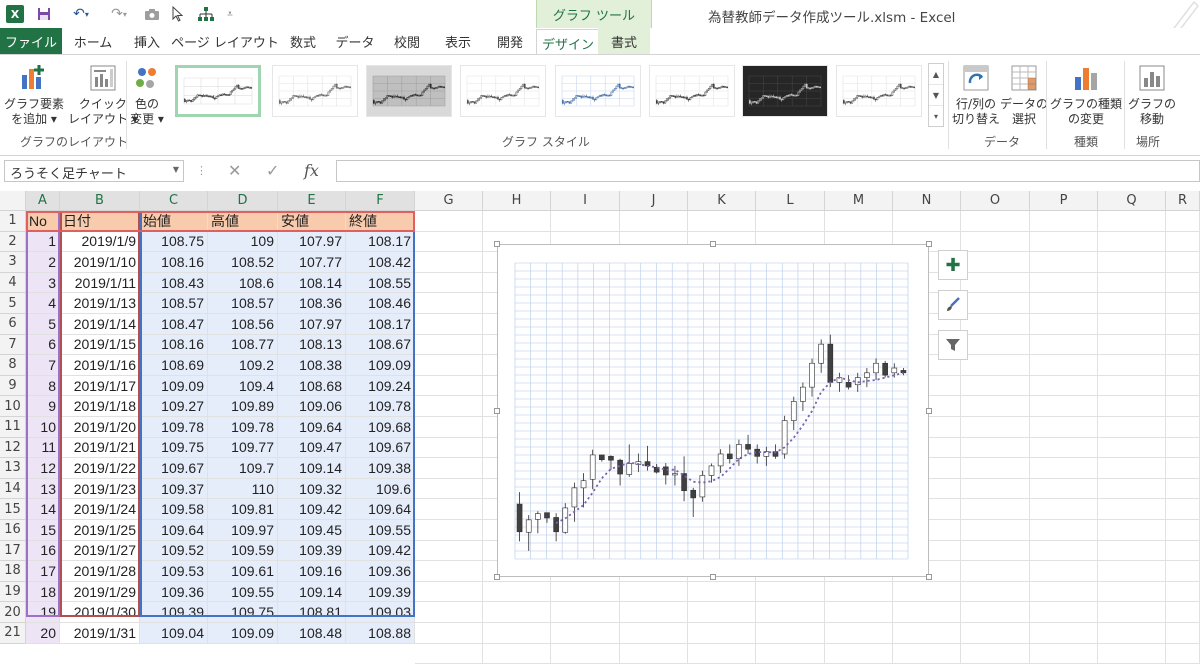 This screenshot has height=664, width=1200. Describe the element at coordinates (174, 509) in the screenshot. I see `table-cell: 109.58` at that location.